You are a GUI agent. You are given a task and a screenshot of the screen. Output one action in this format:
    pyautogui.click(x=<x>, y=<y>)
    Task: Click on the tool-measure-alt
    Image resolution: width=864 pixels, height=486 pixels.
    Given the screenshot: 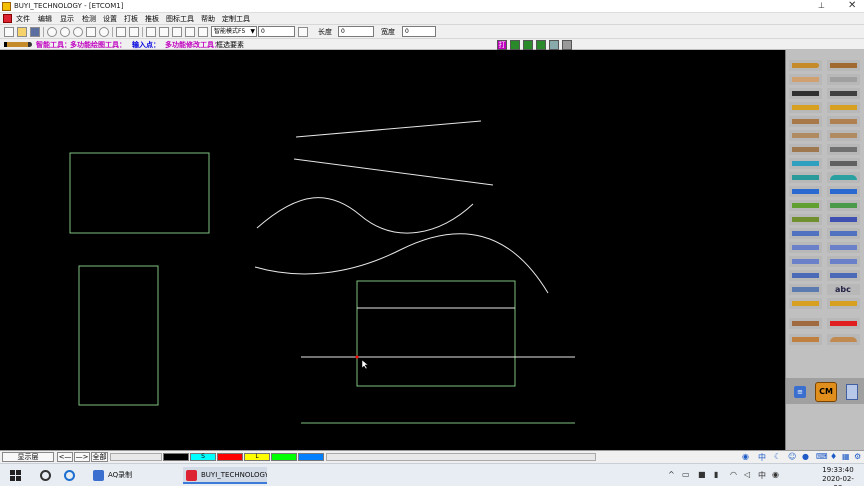 What is the action you would take?
    pyautogui.click(x=843, y=339)
    